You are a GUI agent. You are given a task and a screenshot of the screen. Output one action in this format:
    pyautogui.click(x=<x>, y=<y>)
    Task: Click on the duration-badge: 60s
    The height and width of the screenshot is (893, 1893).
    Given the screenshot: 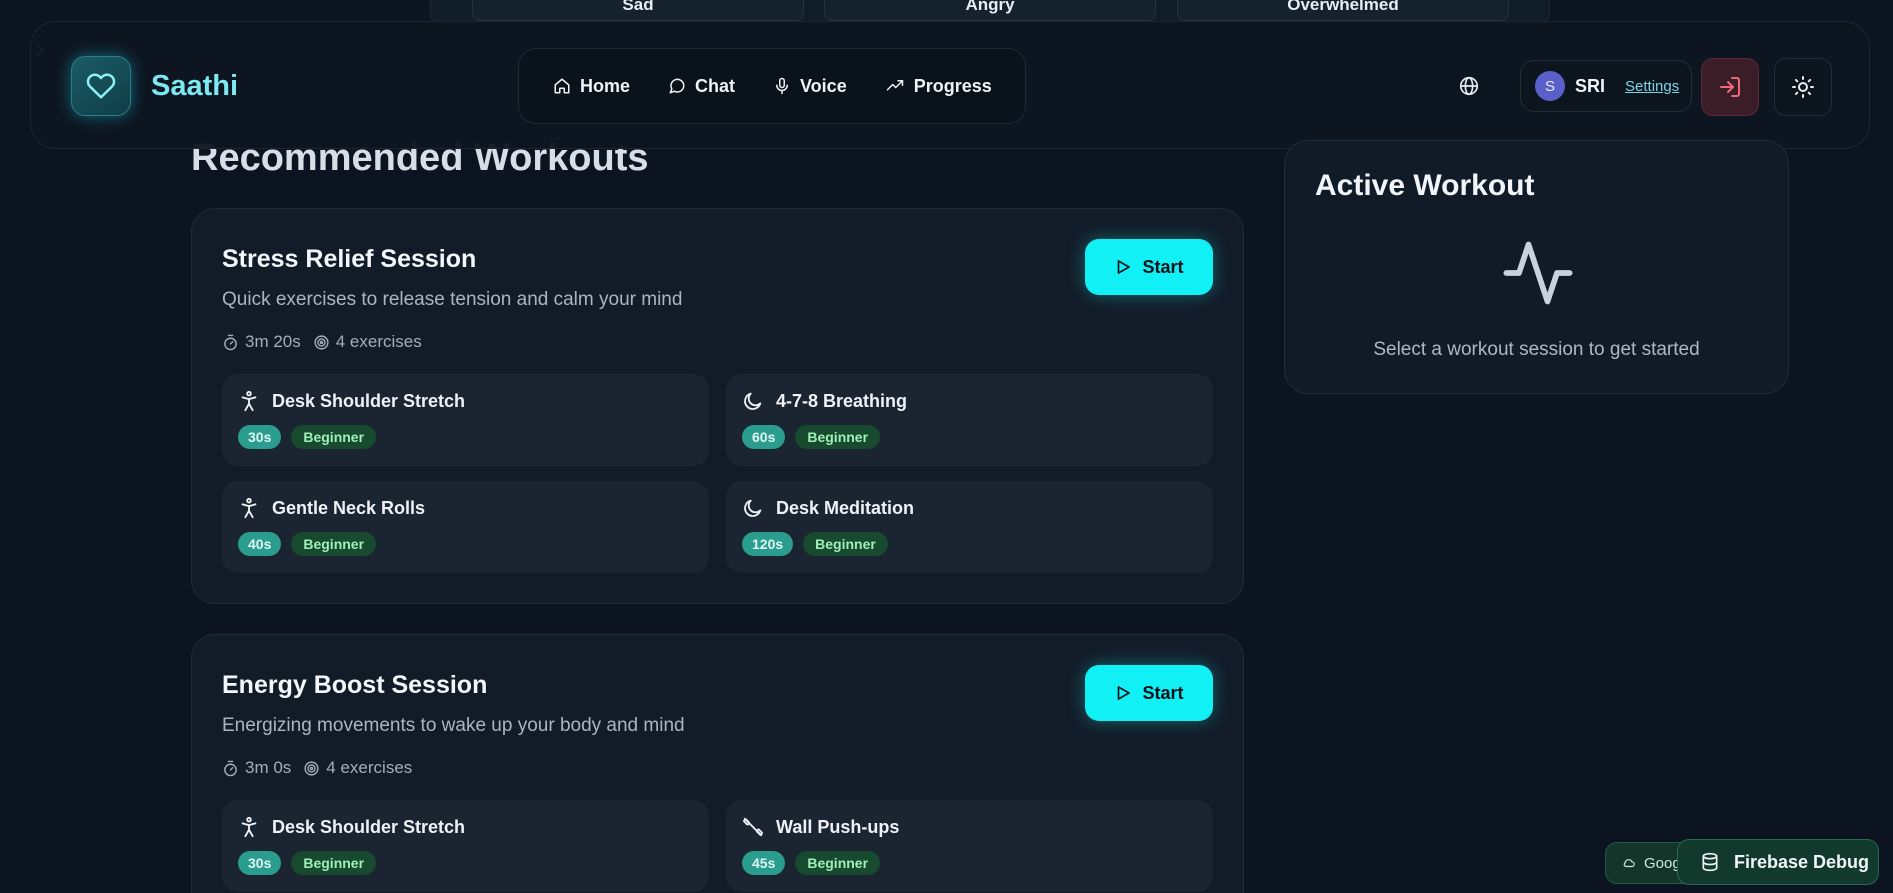 What is the action you would take?
    pyautogui.click(x=764, y=437)
    